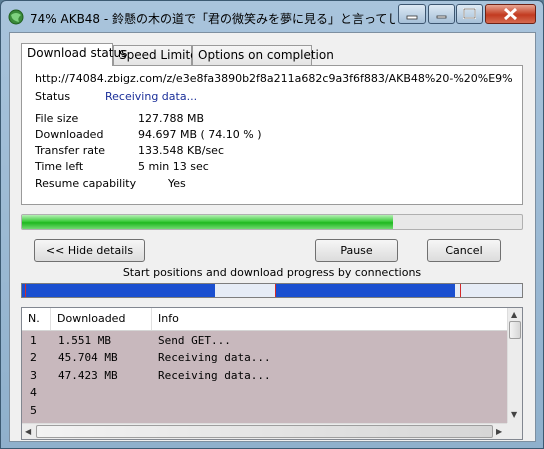  Describe the element at coordinates (88, 375) in the screenshot. I see `row-downloaded: 47.423 MB` at that location.